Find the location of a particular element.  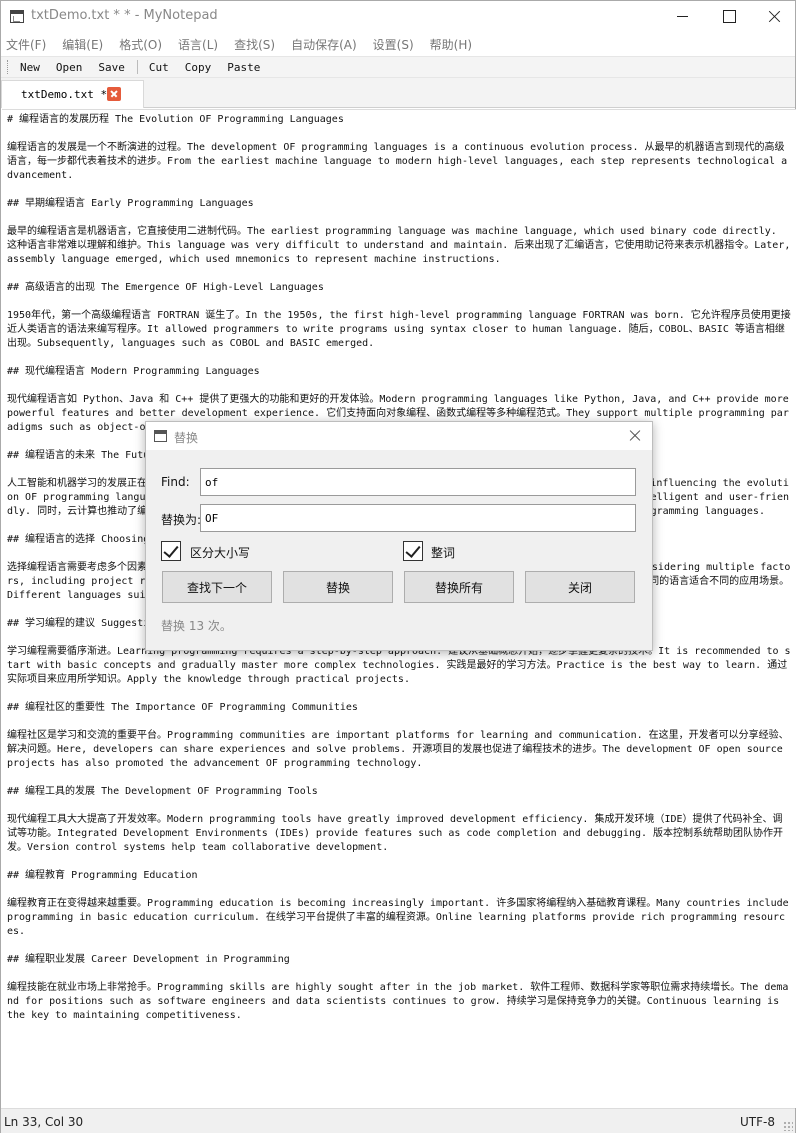

whole-word-label: 整词 is located at coordinates (443, 553).